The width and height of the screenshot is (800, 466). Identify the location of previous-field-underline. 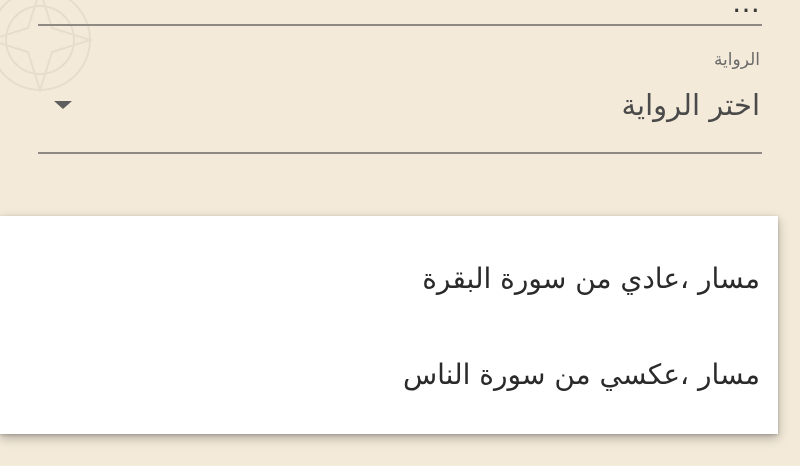
(400, 25).